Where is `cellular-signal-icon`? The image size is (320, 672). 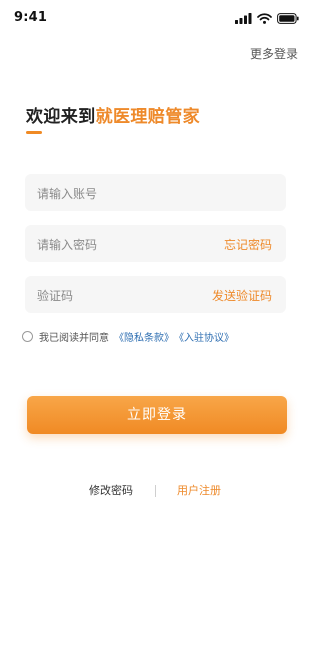
cellular-signal-icon is located at coordinates (243, 18).